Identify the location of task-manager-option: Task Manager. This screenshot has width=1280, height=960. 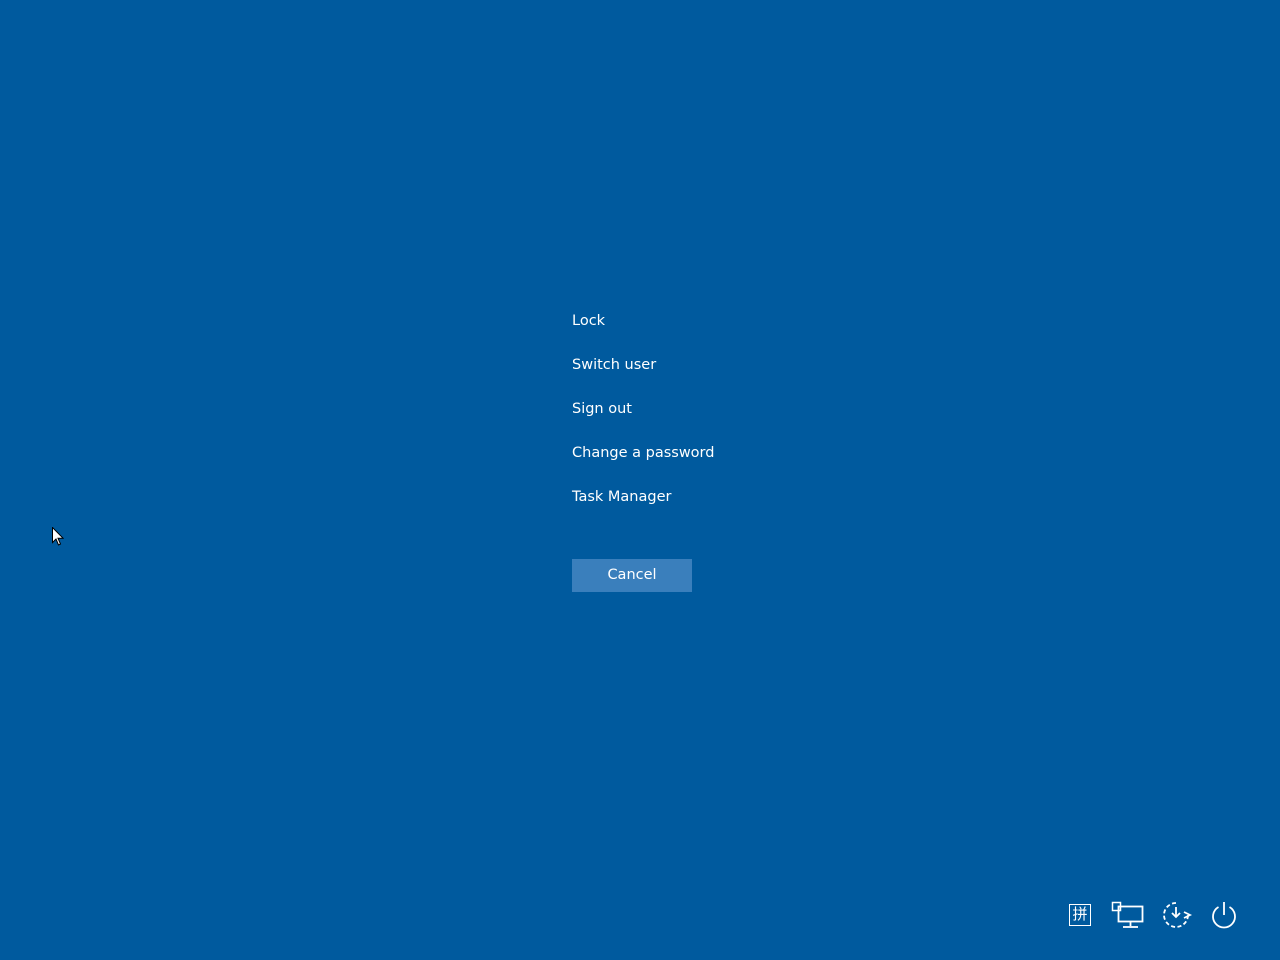
(692, 508).